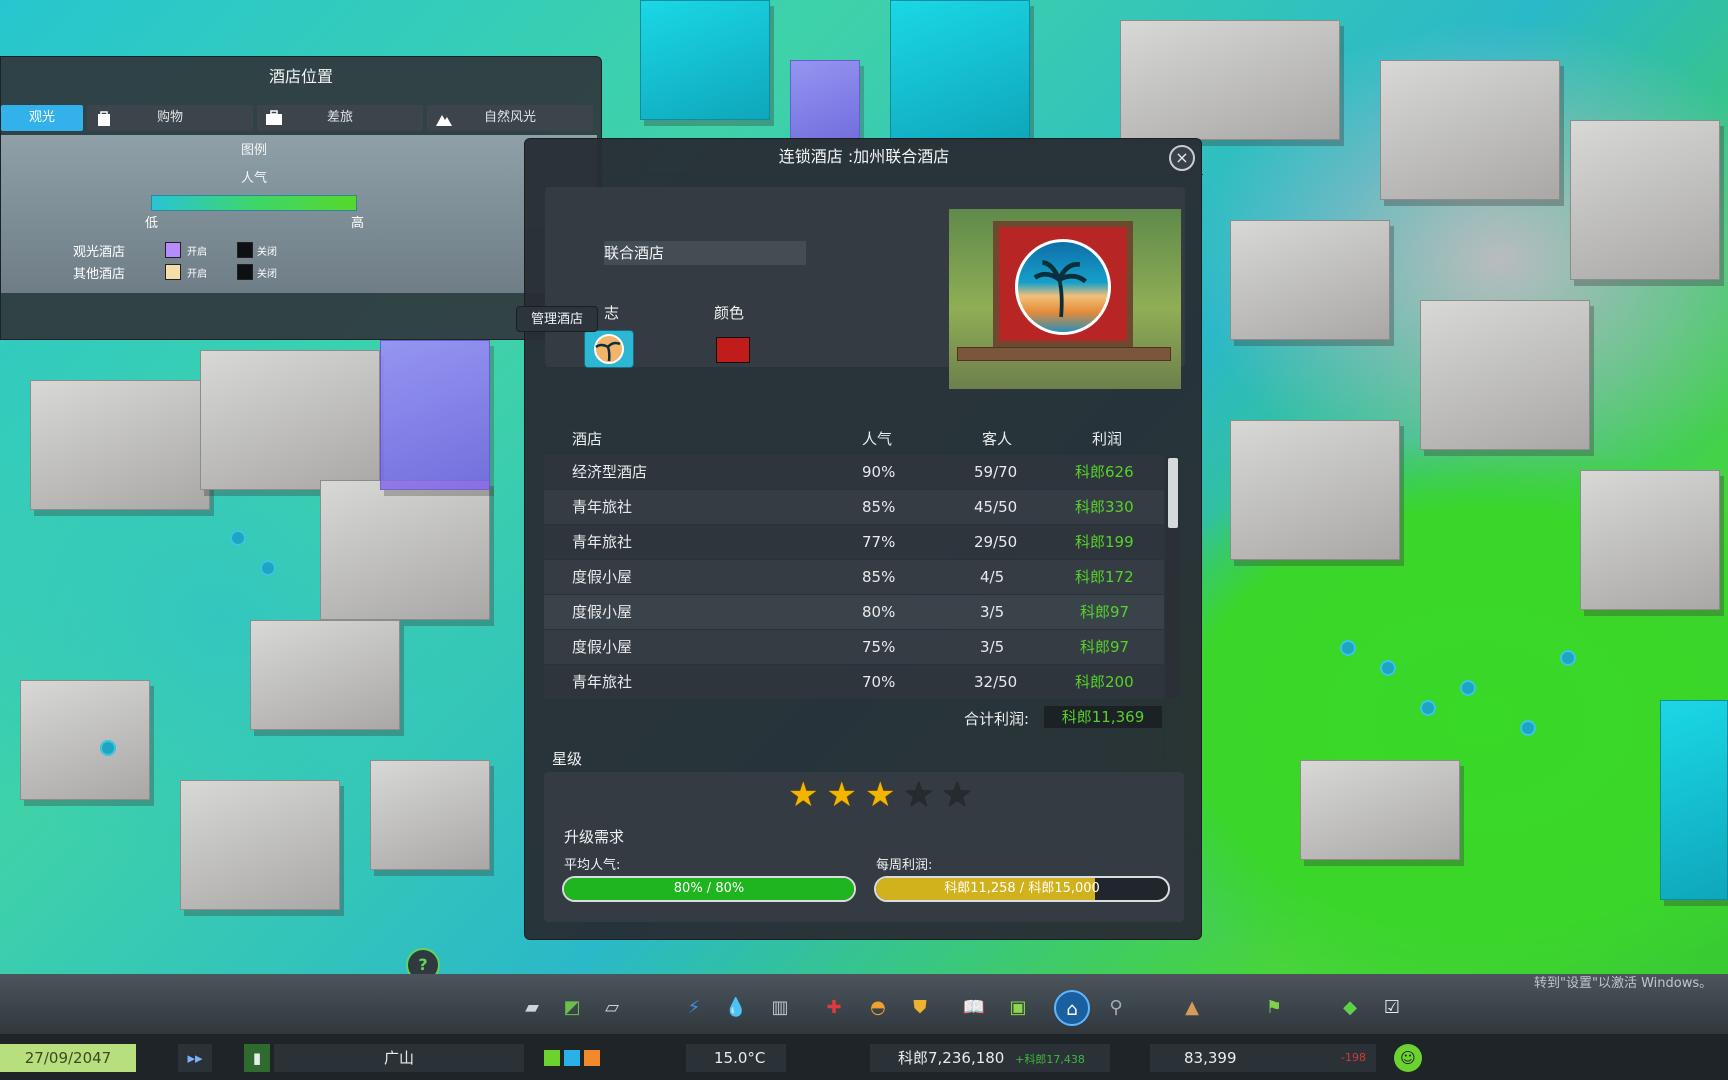 The width and height of the screenshot is (1728, 1080). What do you see at coordinates (254, 203) in the screenshot?
I see `popularity-gradient` at bounding box center [254, 203].